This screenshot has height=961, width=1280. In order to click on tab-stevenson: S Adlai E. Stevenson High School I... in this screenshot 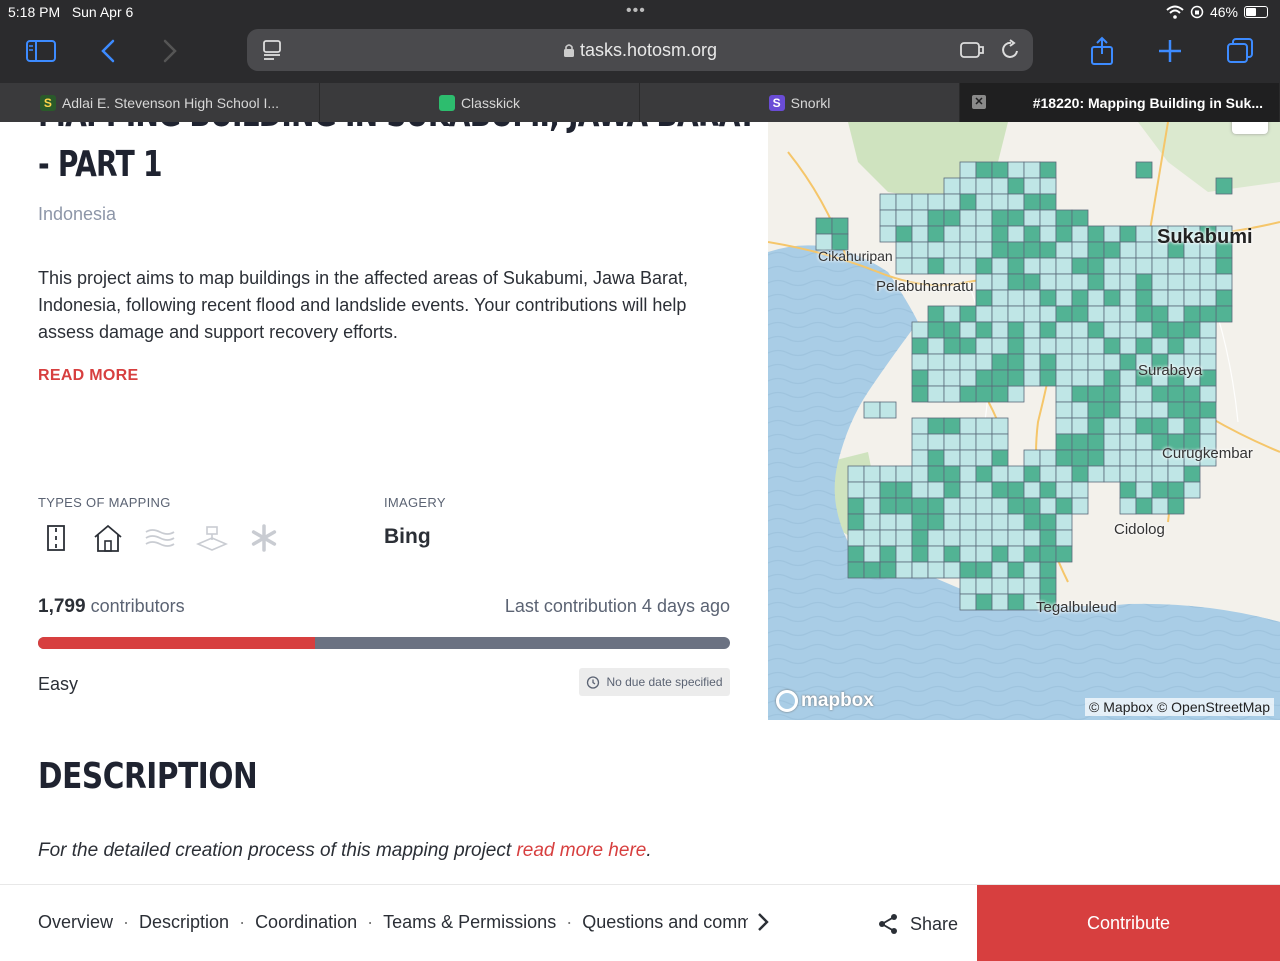, I will do `click(160, 102)`.